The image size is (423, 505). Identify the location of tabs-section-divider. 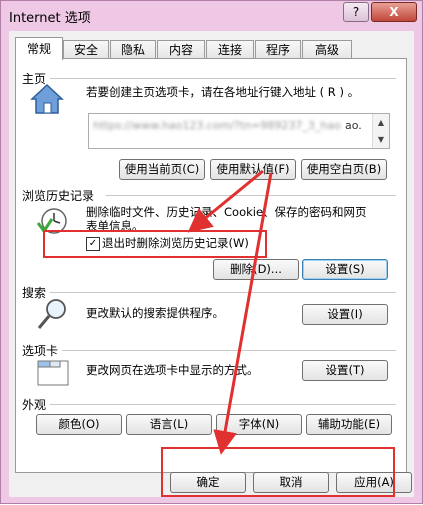
(229, 350).